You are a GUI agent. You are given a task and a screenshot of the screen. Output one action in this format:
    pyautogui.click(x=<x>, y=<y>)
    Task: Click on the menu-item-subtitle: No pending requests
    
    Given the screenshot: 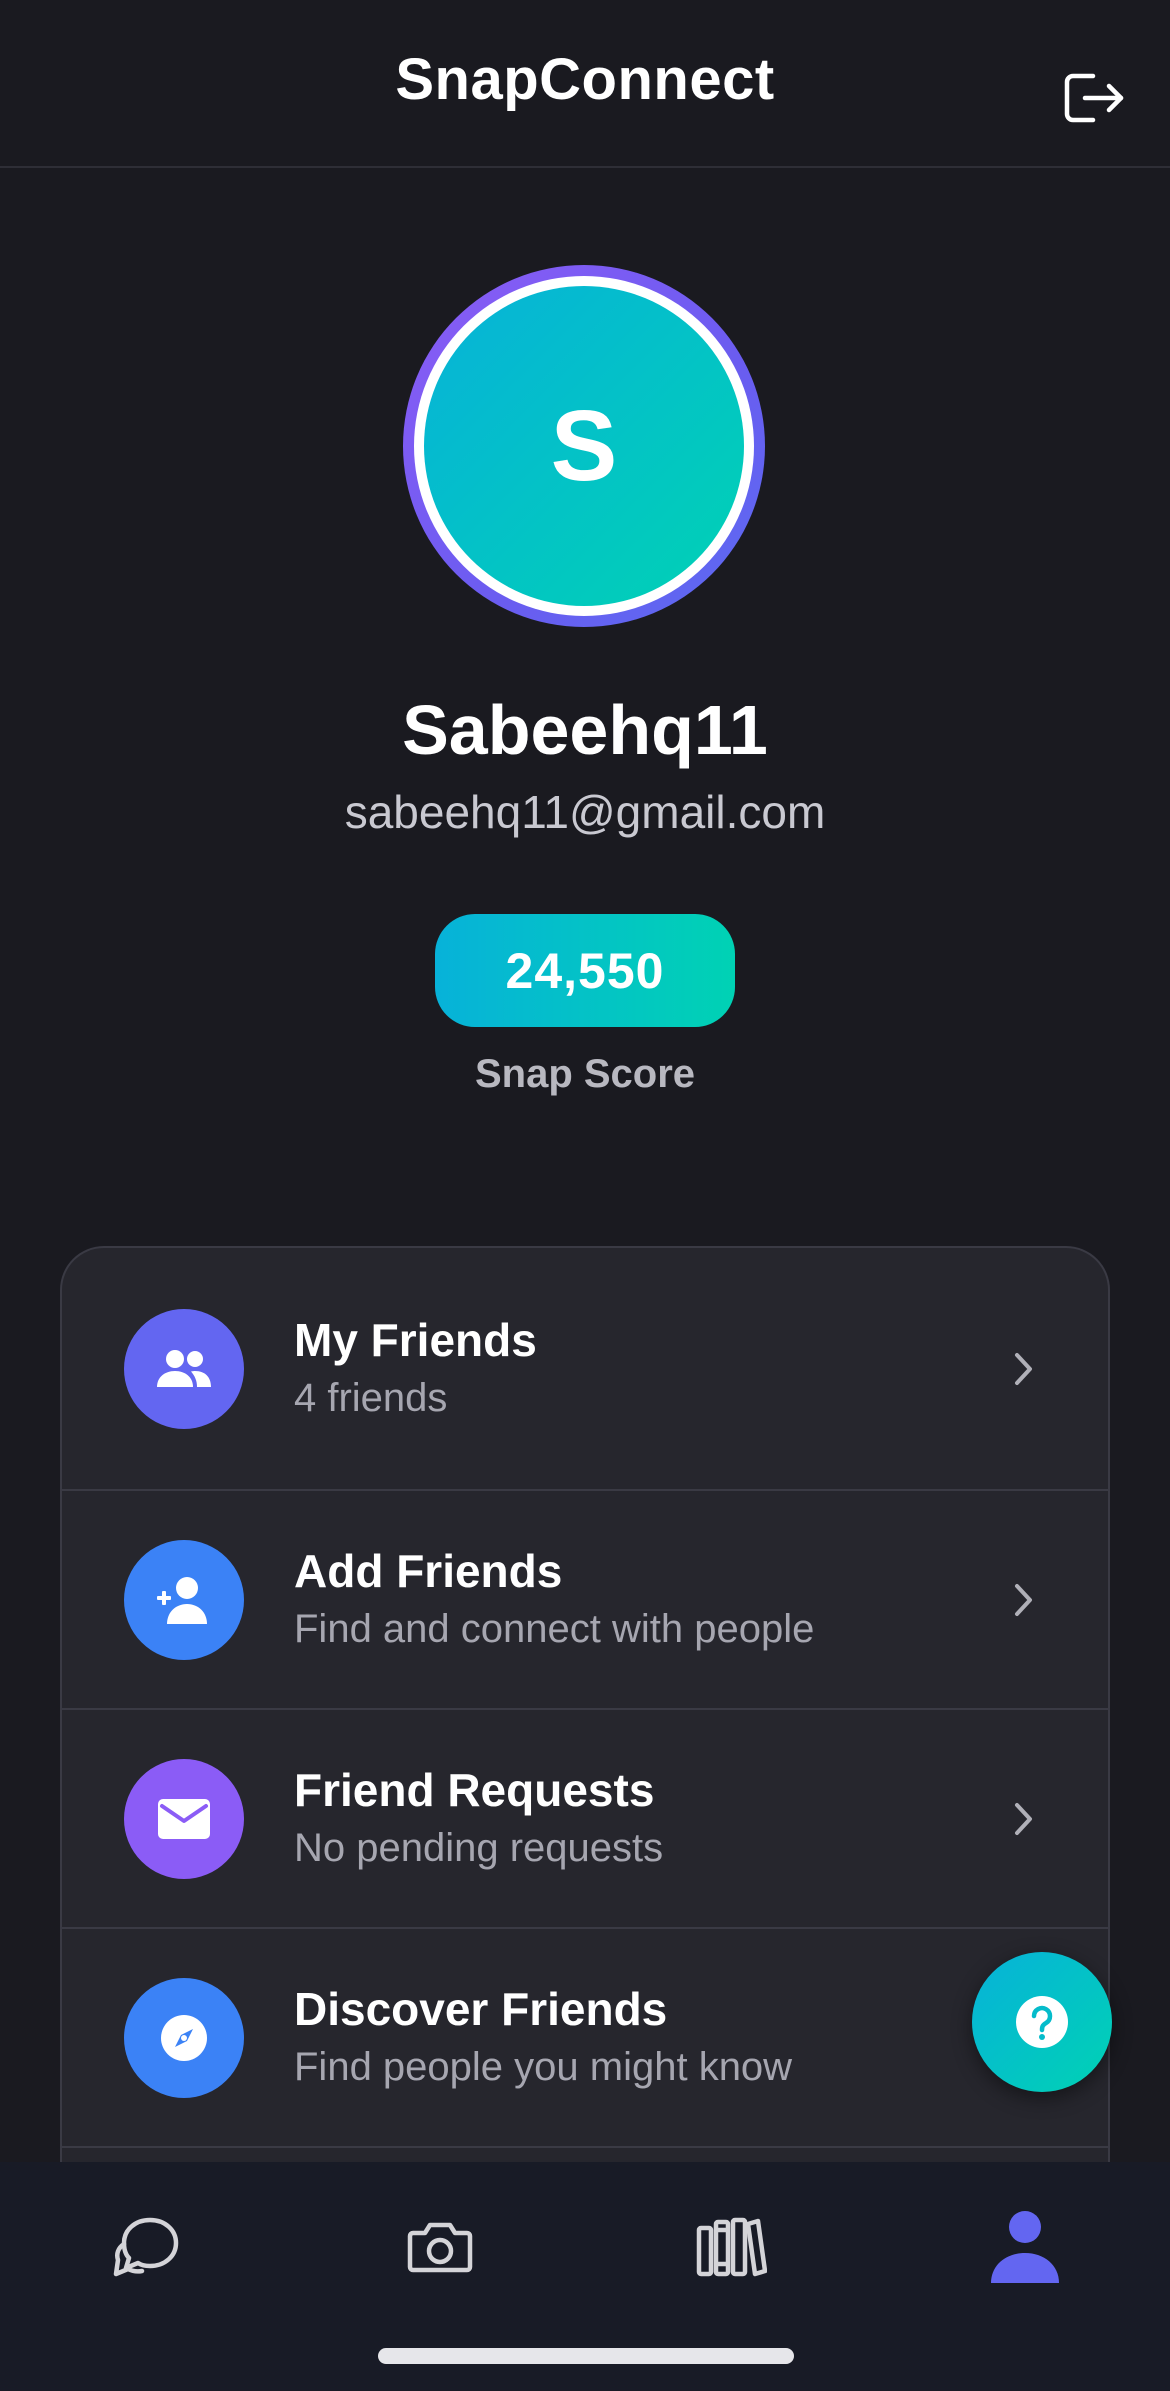 What is the action you would take?
    pyautogui.click(x=479, y=1848)
    